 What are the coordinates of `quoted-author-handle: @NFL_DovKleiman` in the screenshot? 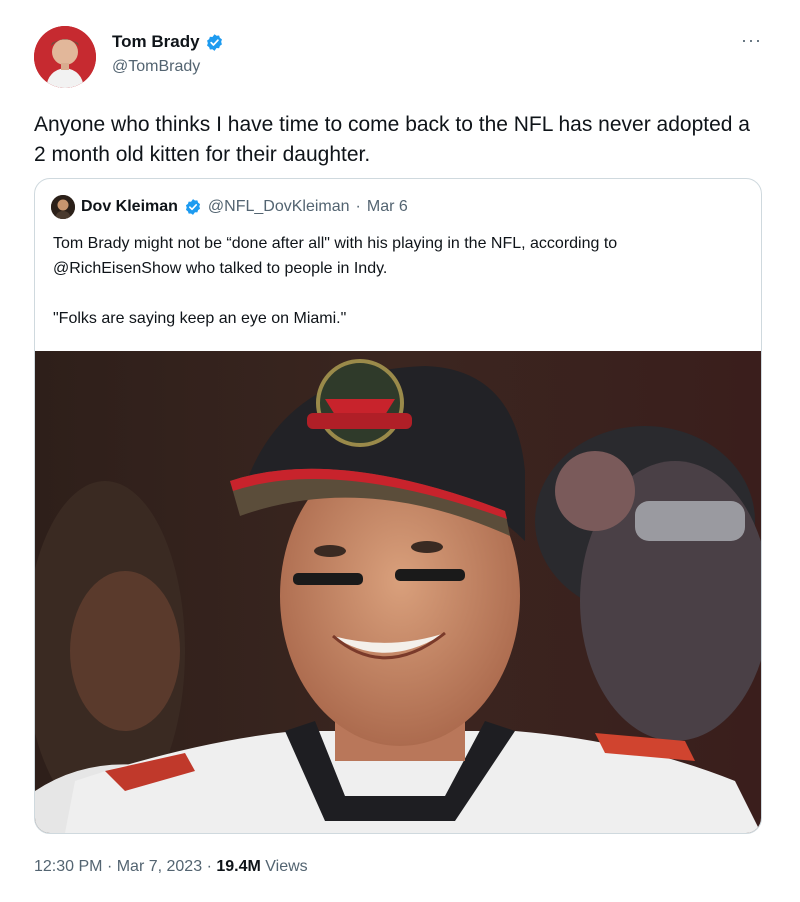 It's located at (279, 207).